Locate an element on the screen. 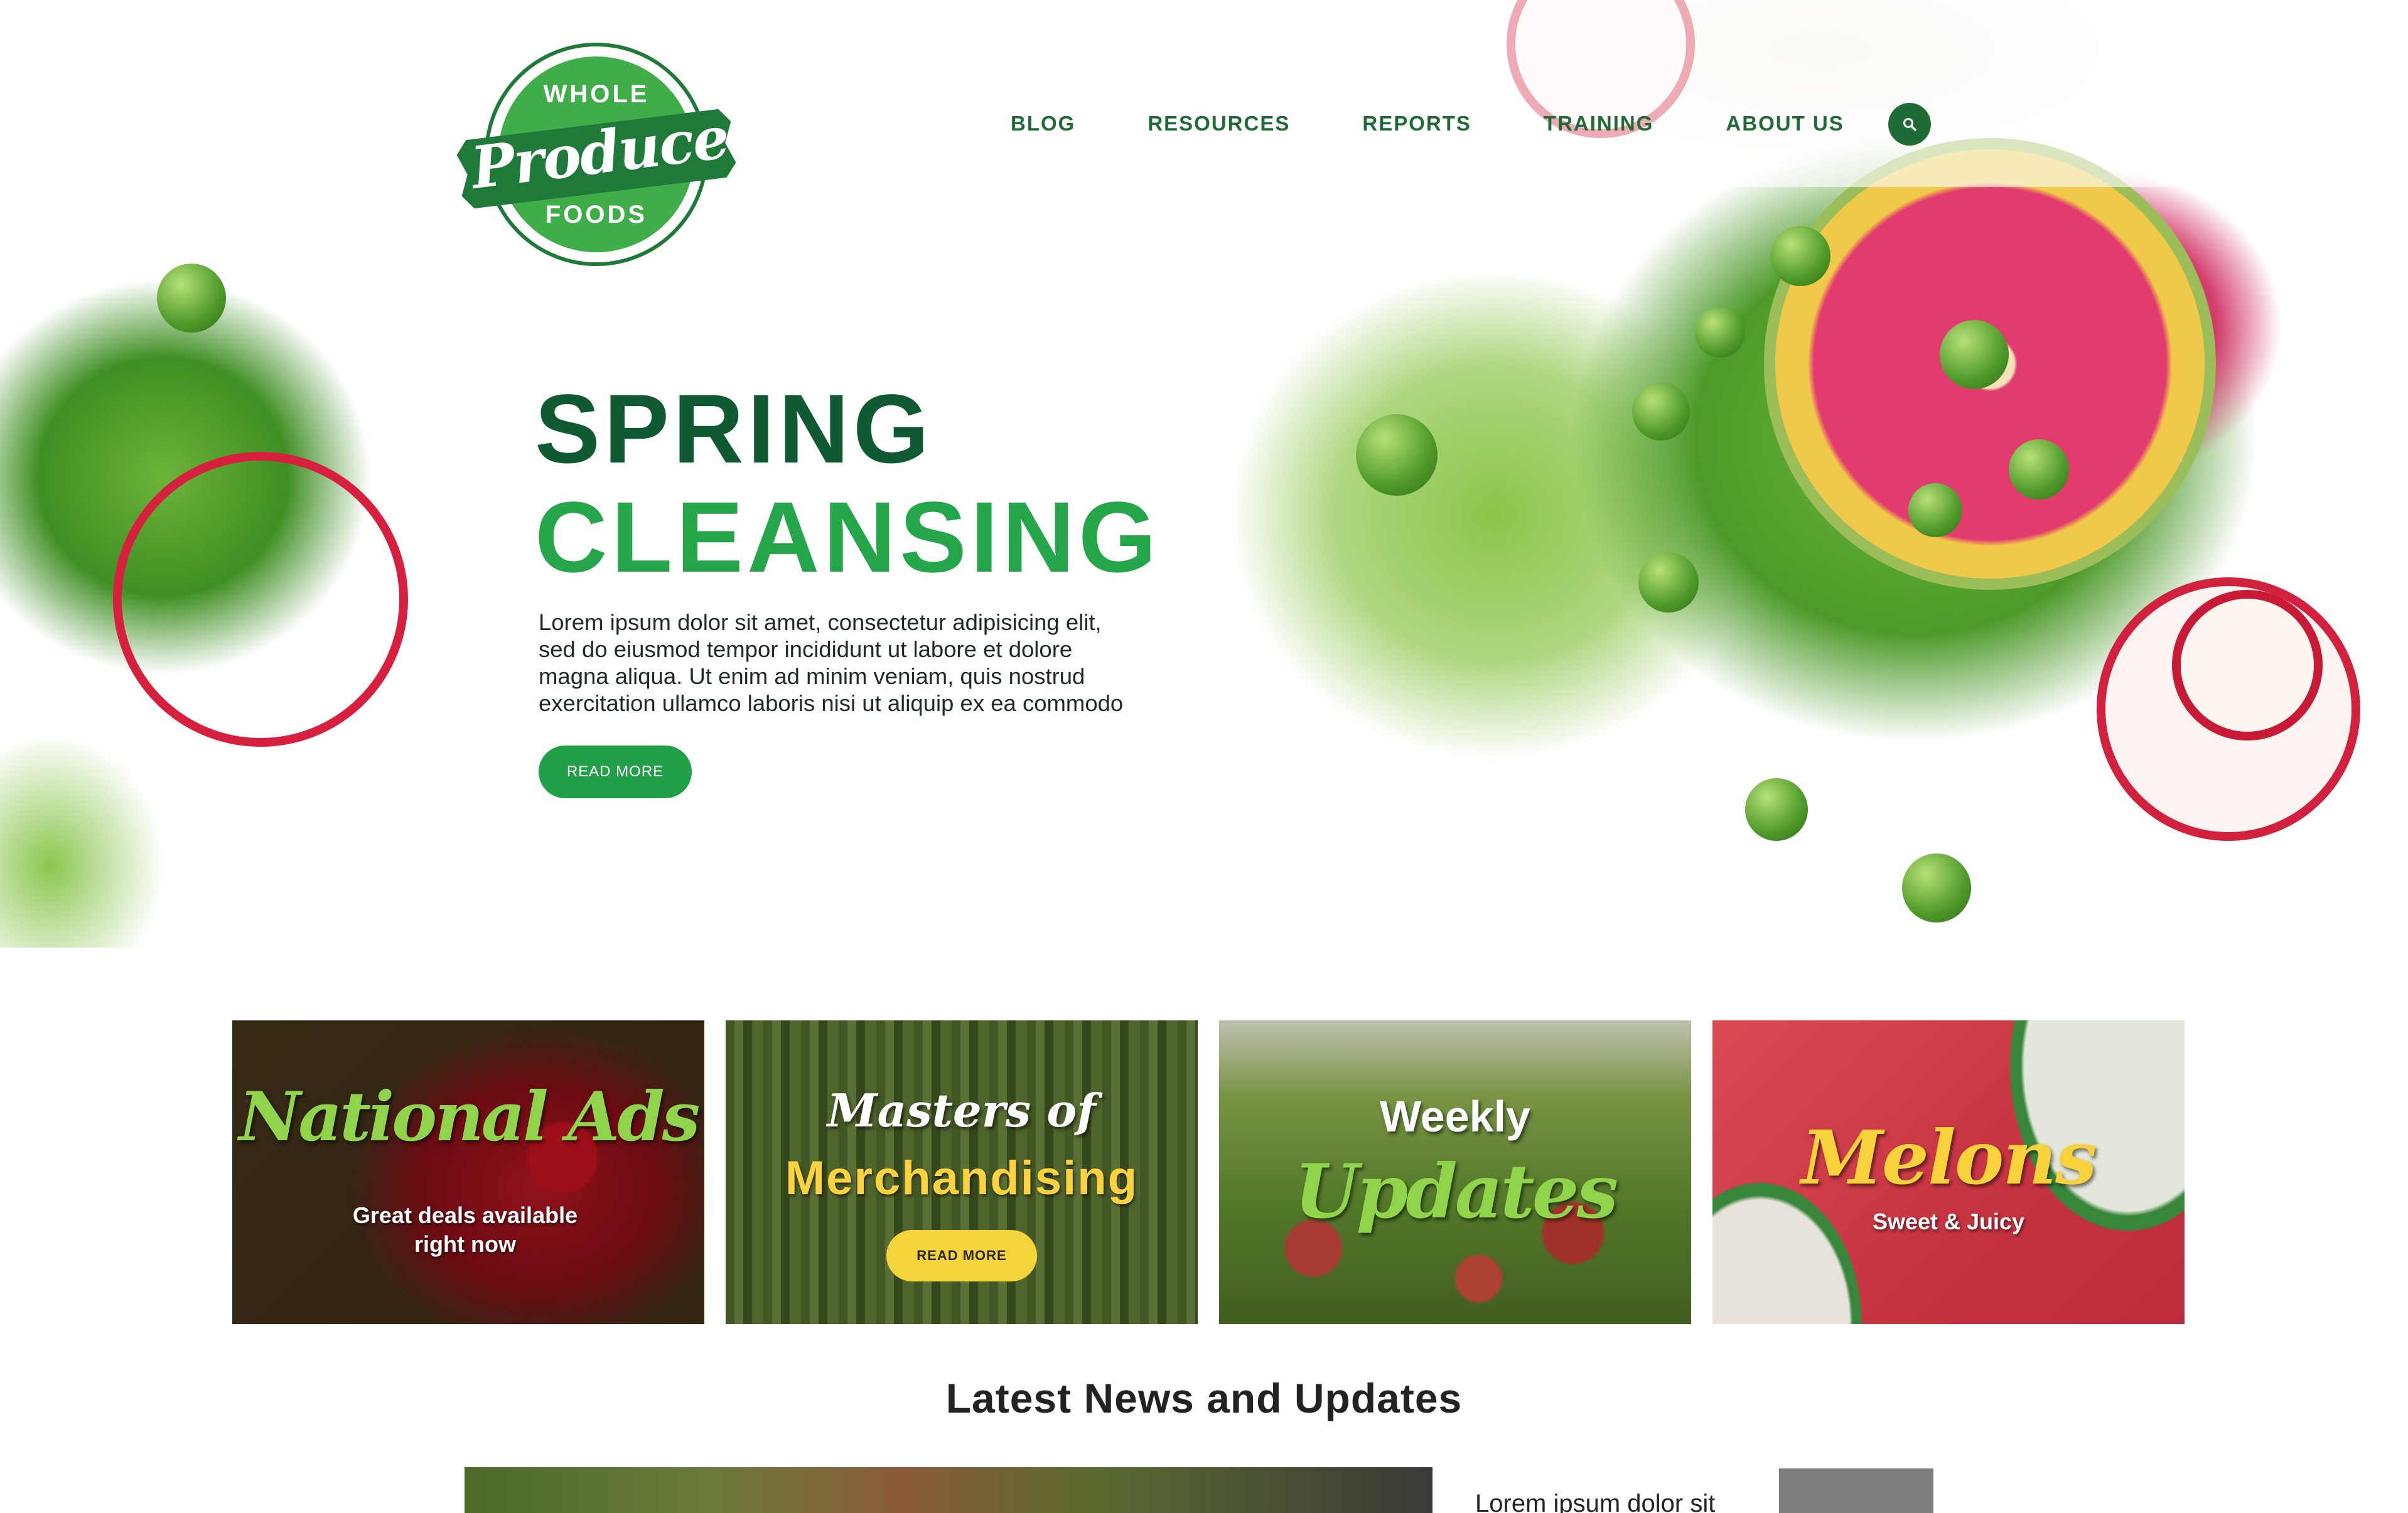 This screenshot has width=2408, height=1513. card-subtitle: Merchandising is located at coordinates (962, 1179).